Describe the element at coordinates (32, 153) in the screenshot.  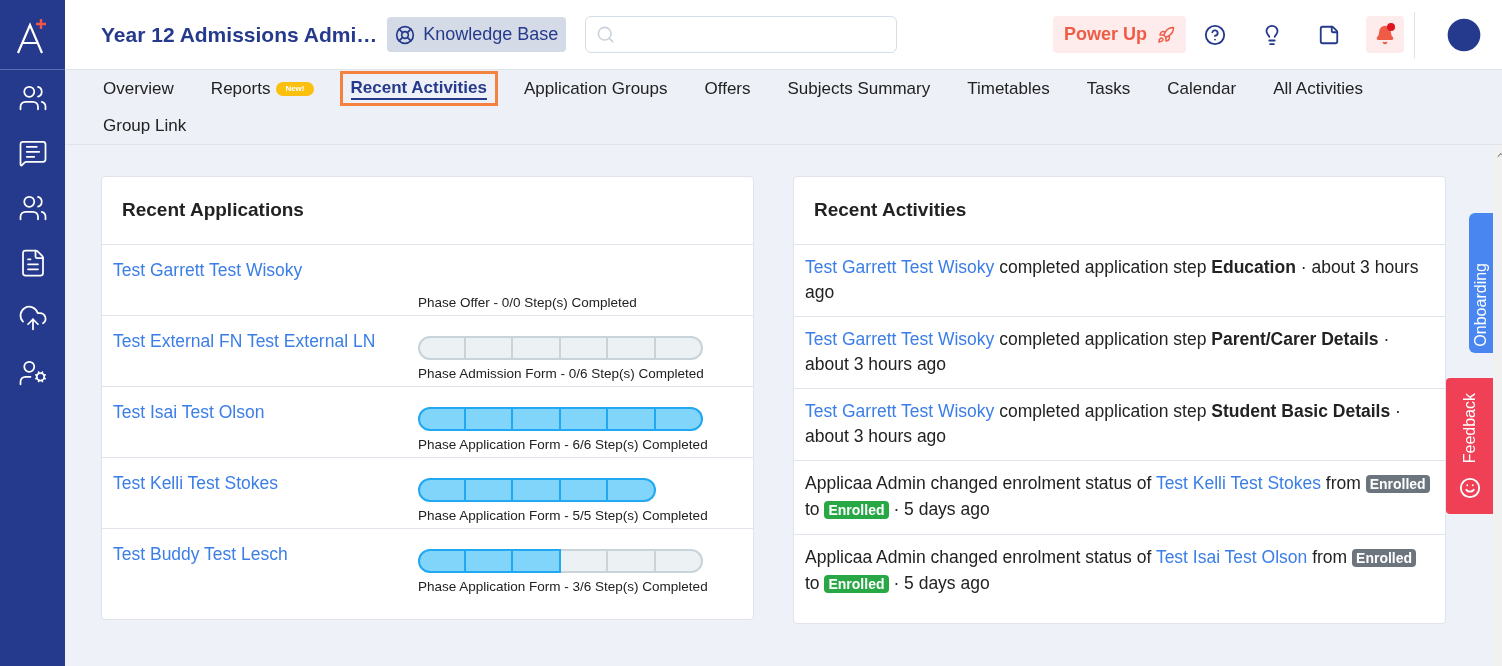
I see `message-icon` at that location.